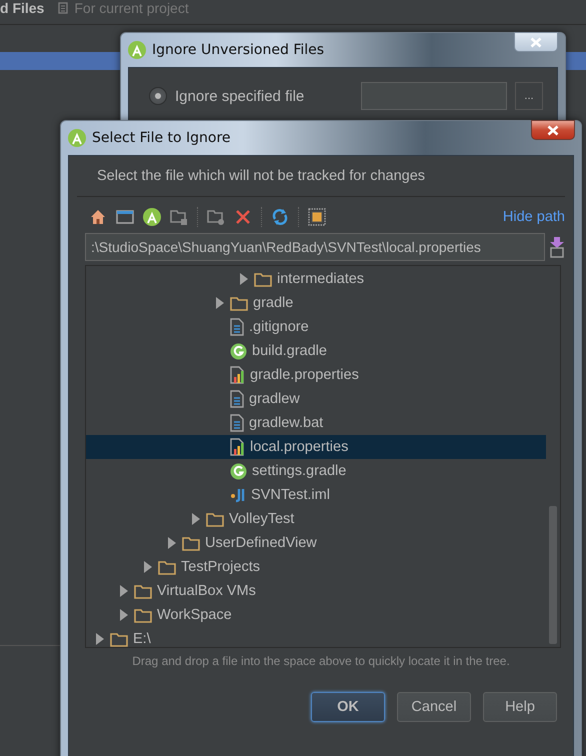 The height and width of the screenshot is (756, 586). Describe the element at coordinates (98, 217) in the screenshot. I see `home-icon` at that location.